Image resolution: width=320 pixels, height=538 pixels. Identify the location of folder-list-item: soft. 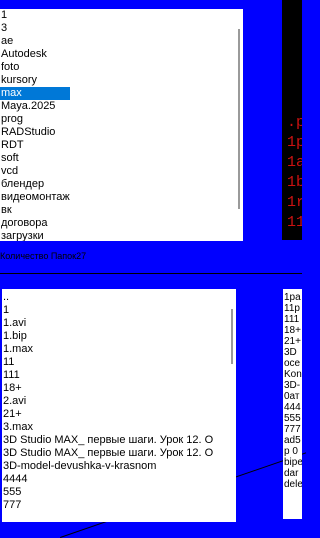
(35, 158).